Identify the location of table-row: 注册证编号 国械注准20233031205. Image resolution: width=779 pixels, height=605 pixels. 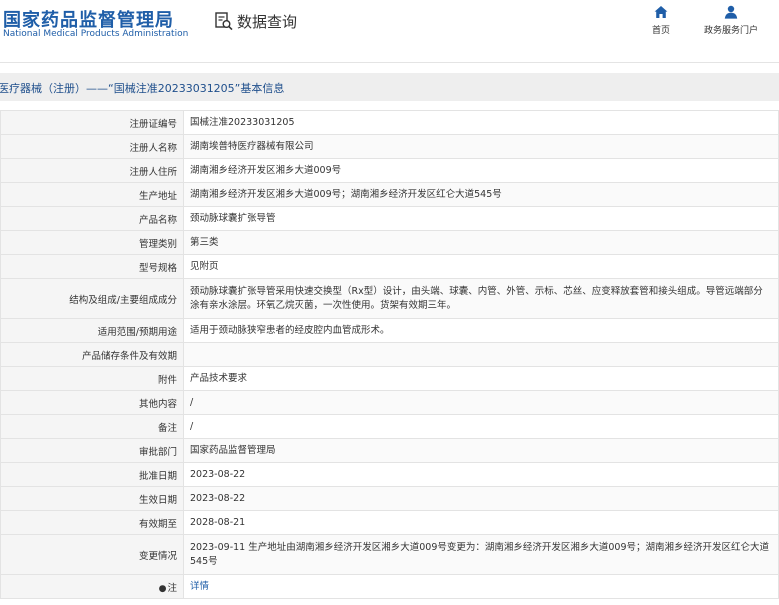
(389, 122).